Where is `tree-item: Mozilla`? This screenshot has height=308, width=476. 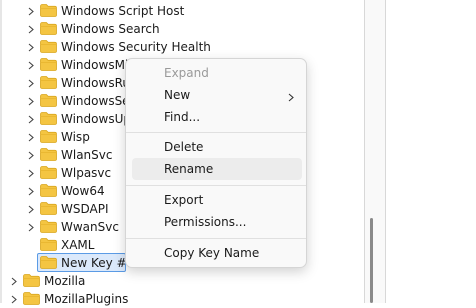
tree-item: Mozilla is located at coordinates (182, 281).